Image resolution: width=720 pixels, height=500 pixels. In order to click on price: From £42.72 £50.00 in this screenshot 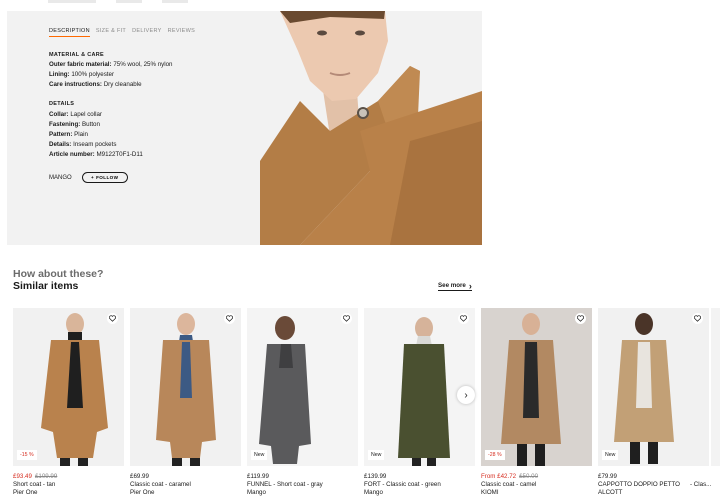, I will do `click(536, 477)`.